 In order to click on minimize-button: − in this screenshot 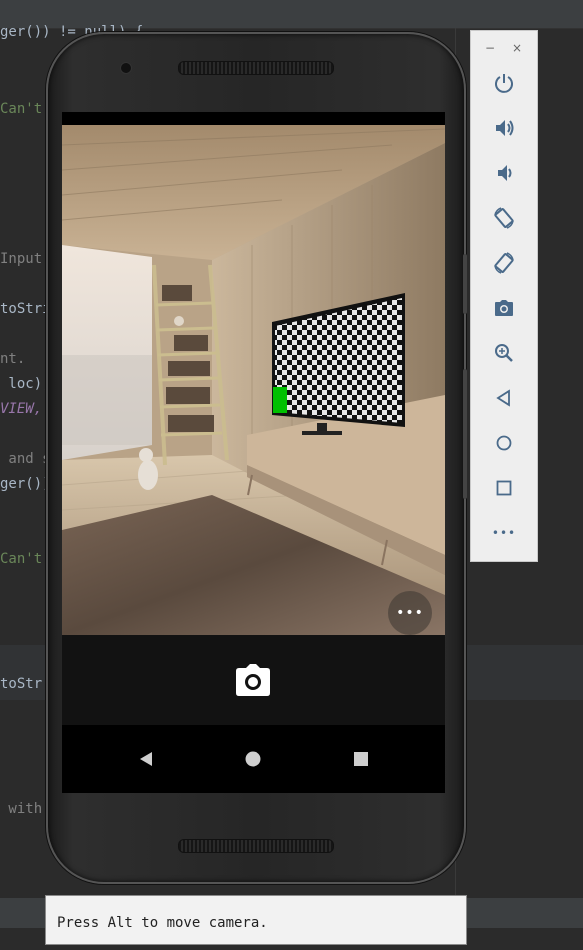, I will do `click(490, 48)`.